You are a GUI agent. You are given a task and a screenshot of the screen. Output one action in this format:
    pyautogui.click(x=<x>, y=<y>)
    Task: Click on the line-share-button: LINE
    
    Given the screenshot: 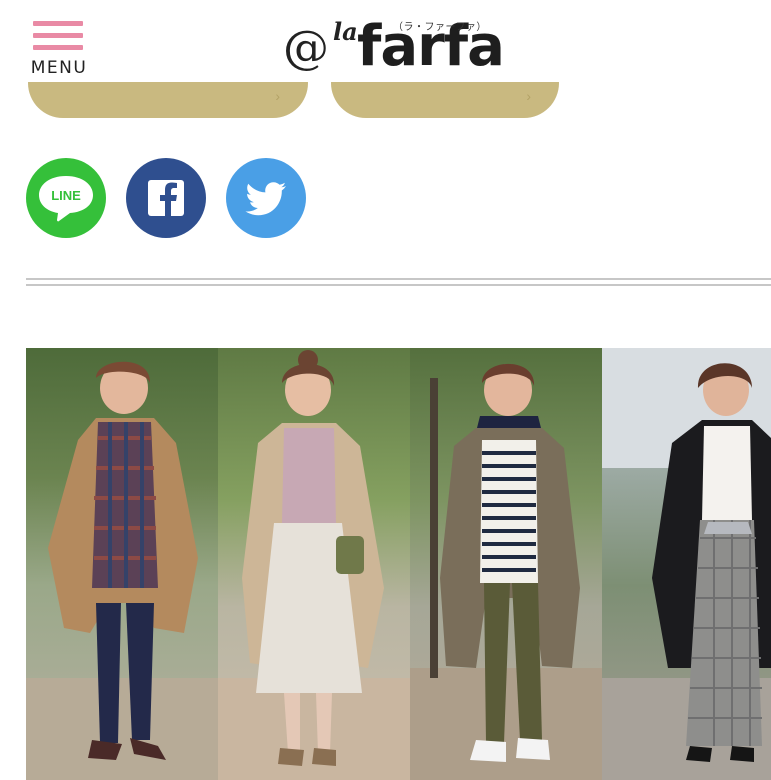 What is the action you would take?
    pyautogui.click(x=66, y=198)
    